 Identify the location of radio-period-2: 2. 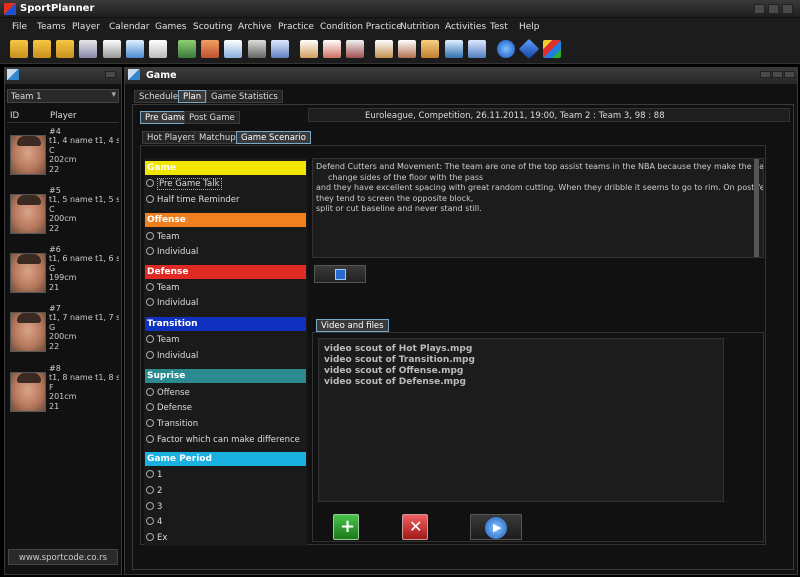
(154, 491).